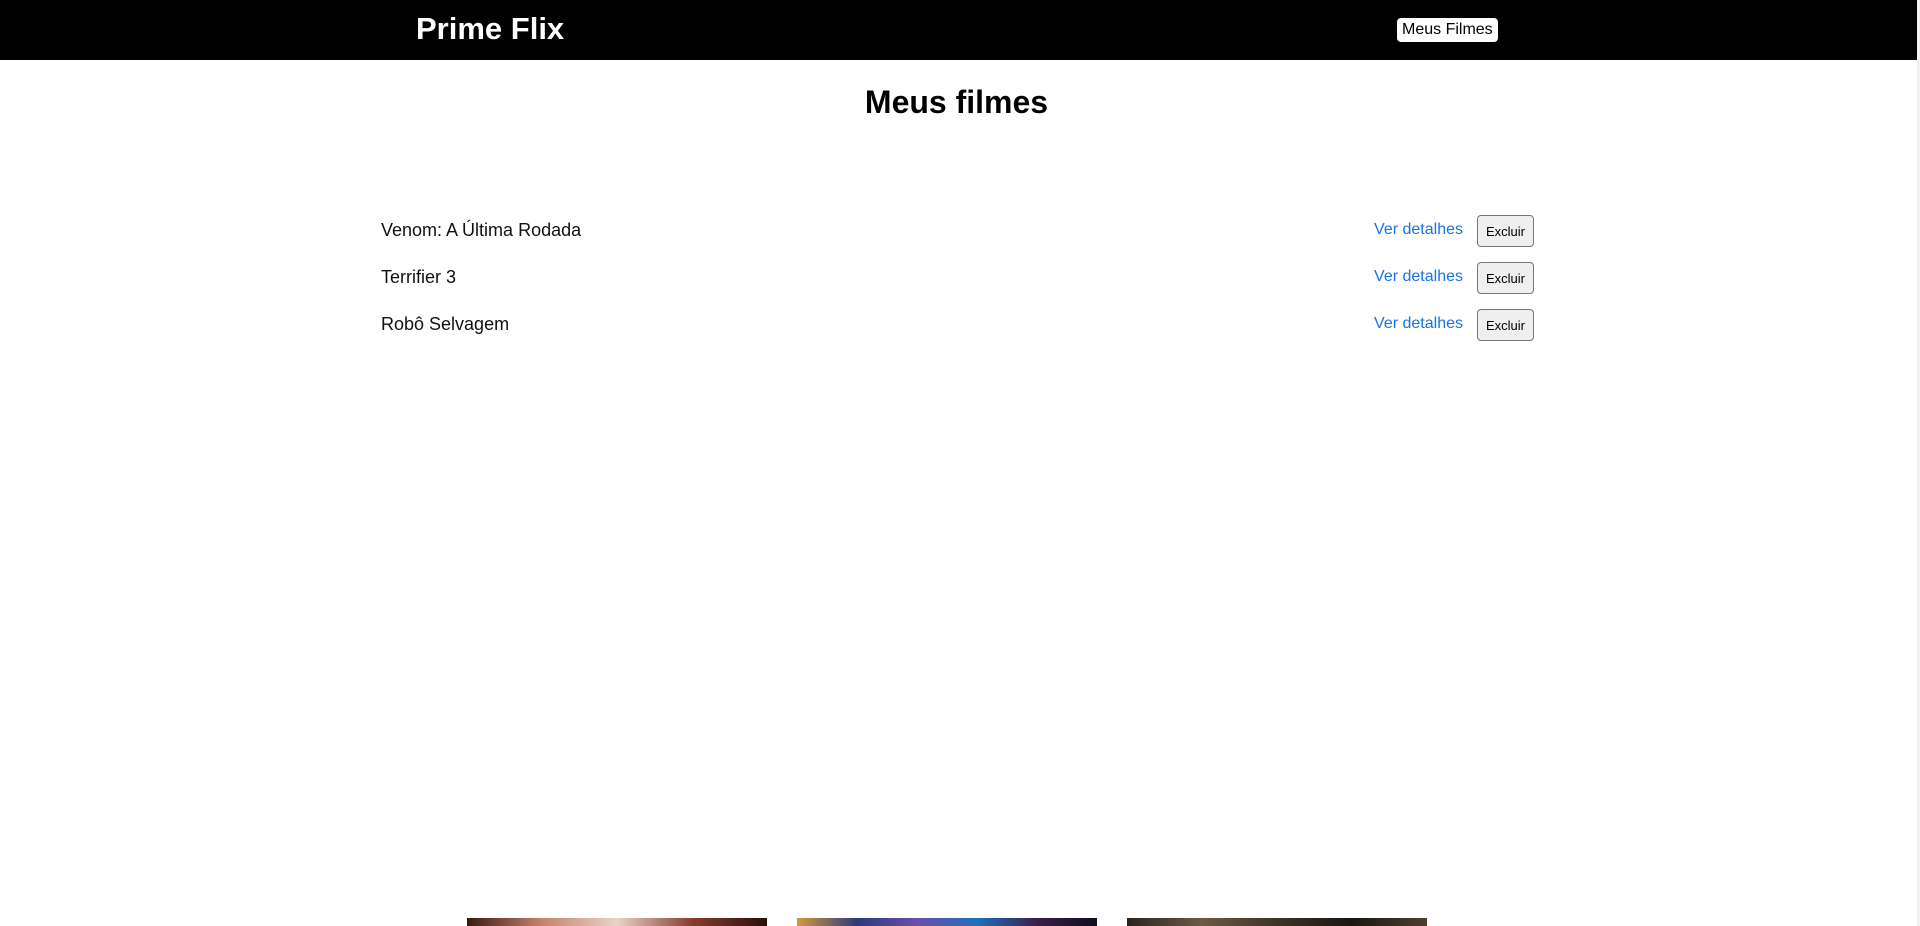 The image size is (1920, 926). I want to click on top-navigation-bar: Prime Flix Meus Filmes, so click(958, 30).